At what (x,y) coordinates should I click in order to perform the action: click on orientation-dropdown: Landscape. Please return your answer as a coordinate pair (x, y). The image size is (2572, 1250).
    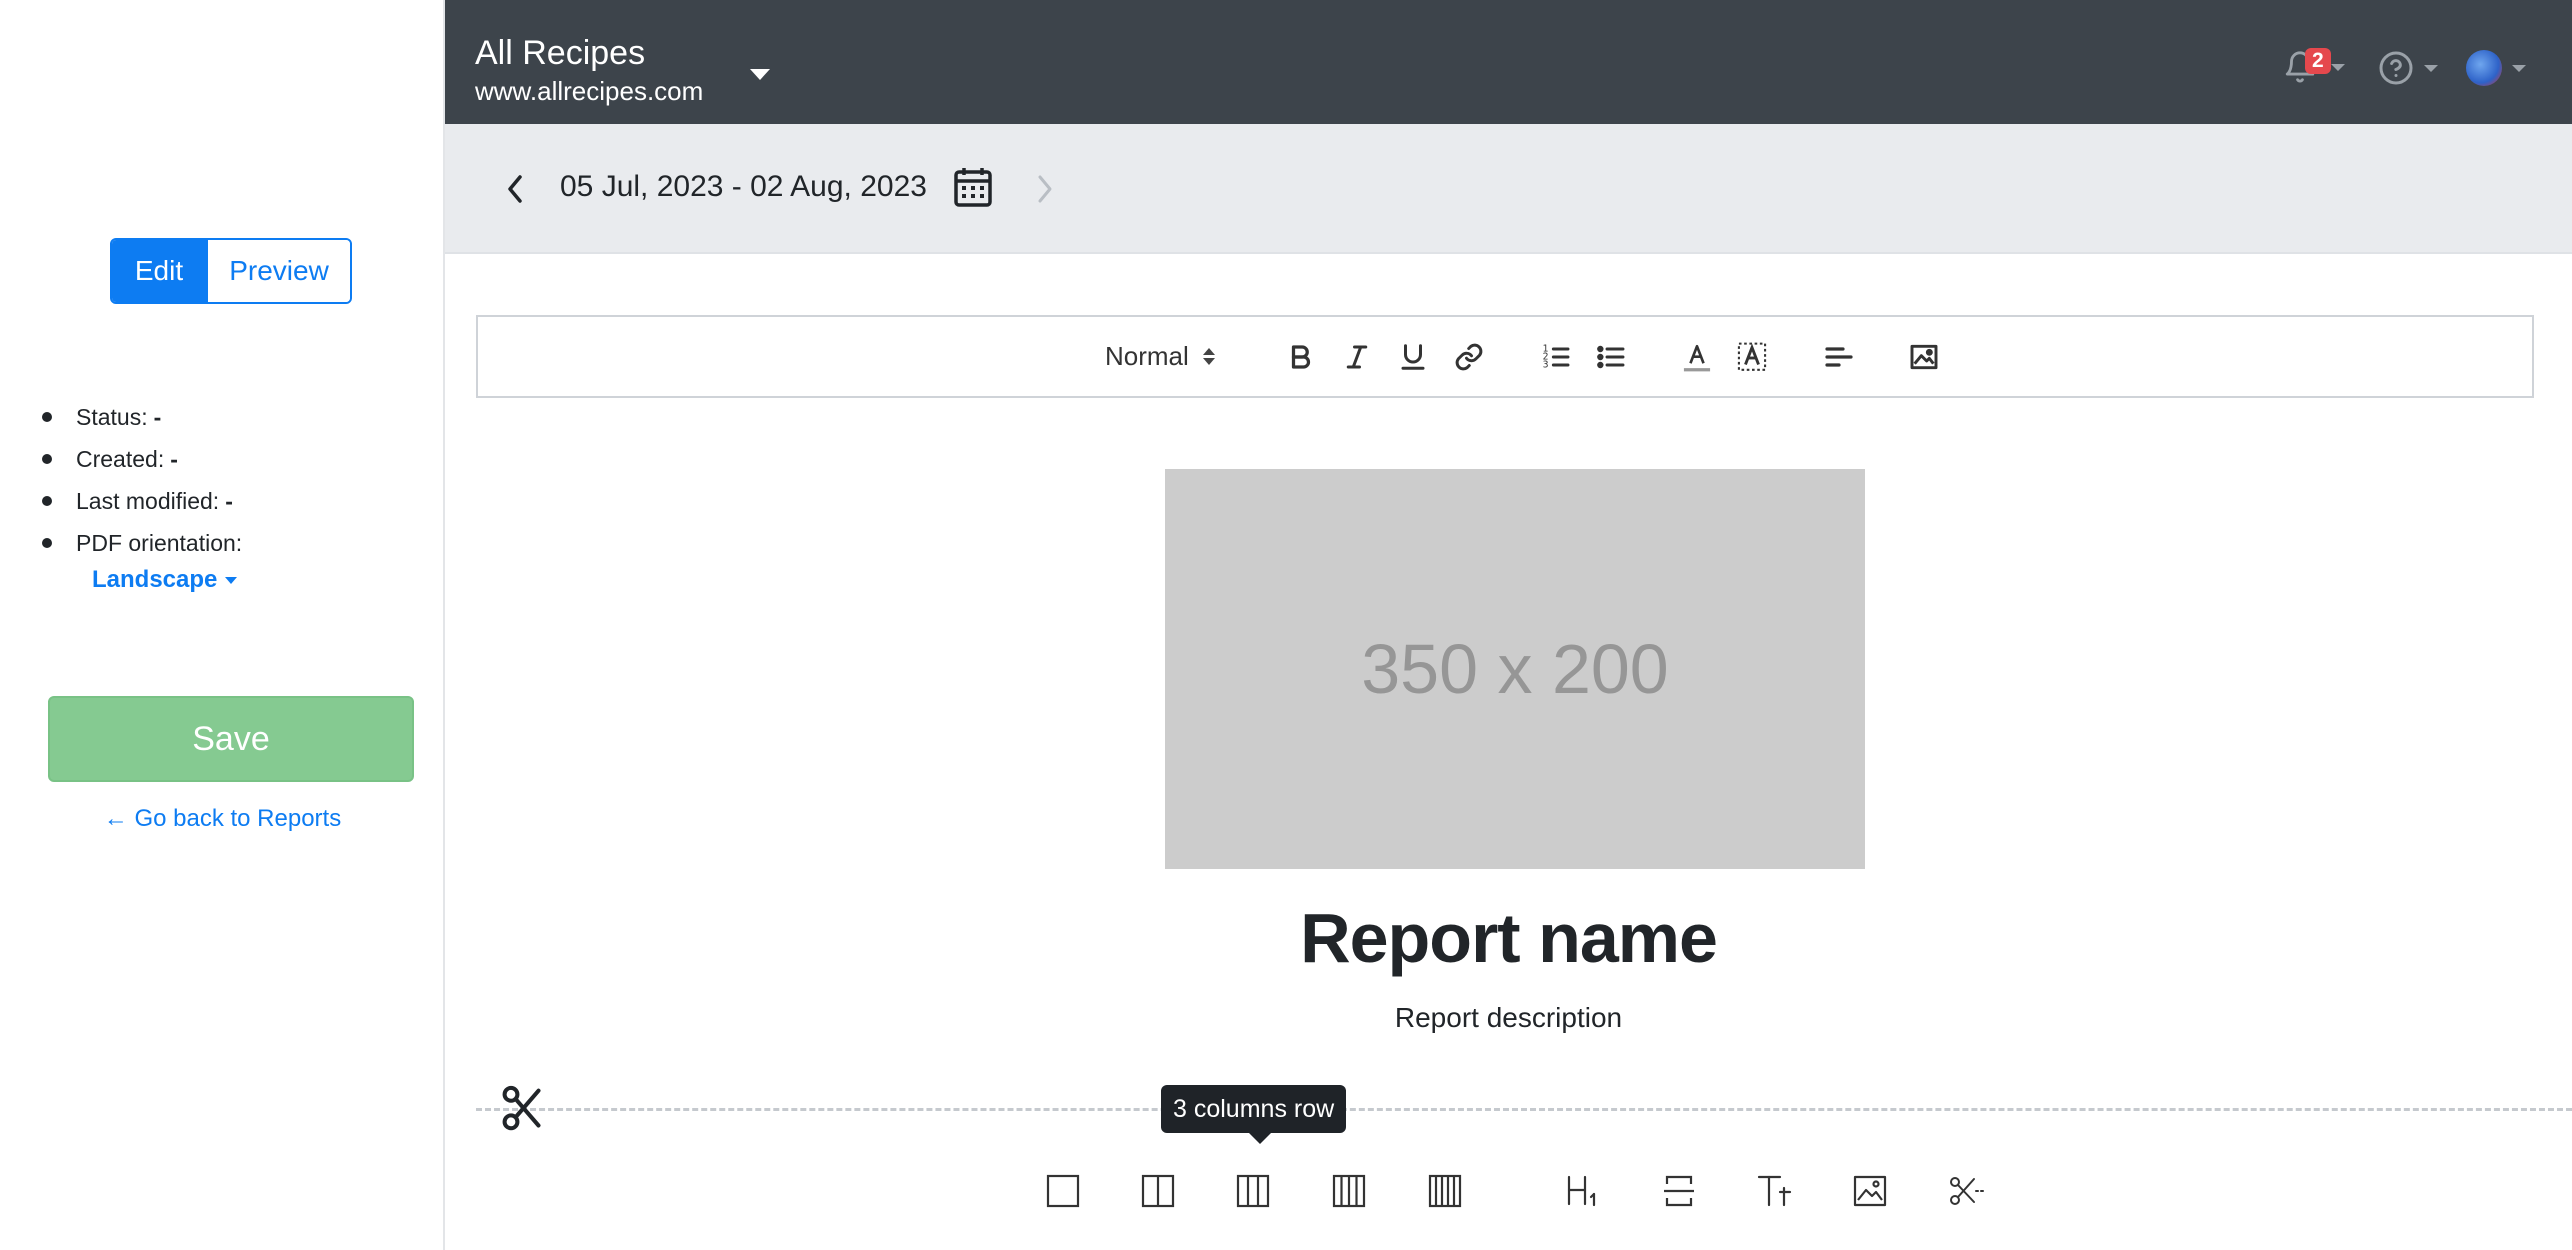
    Looking at the image, I should click on (165, 580).